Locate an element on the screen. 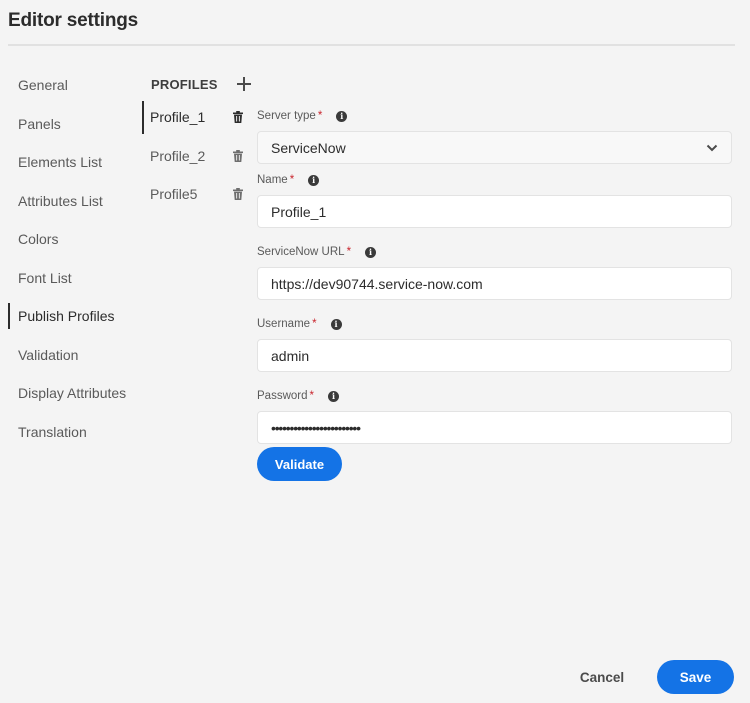 The height and width of the screenshot is (703, 750). username-label: Username is located at coordinates (284, 324).